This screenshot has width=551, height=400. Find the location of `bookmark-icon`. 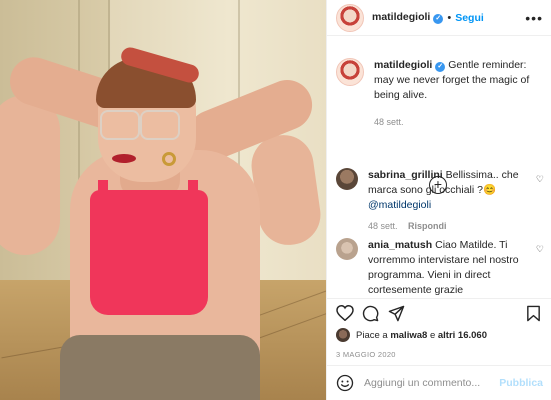

bookmark-icon is located at coordinates (533, 313).